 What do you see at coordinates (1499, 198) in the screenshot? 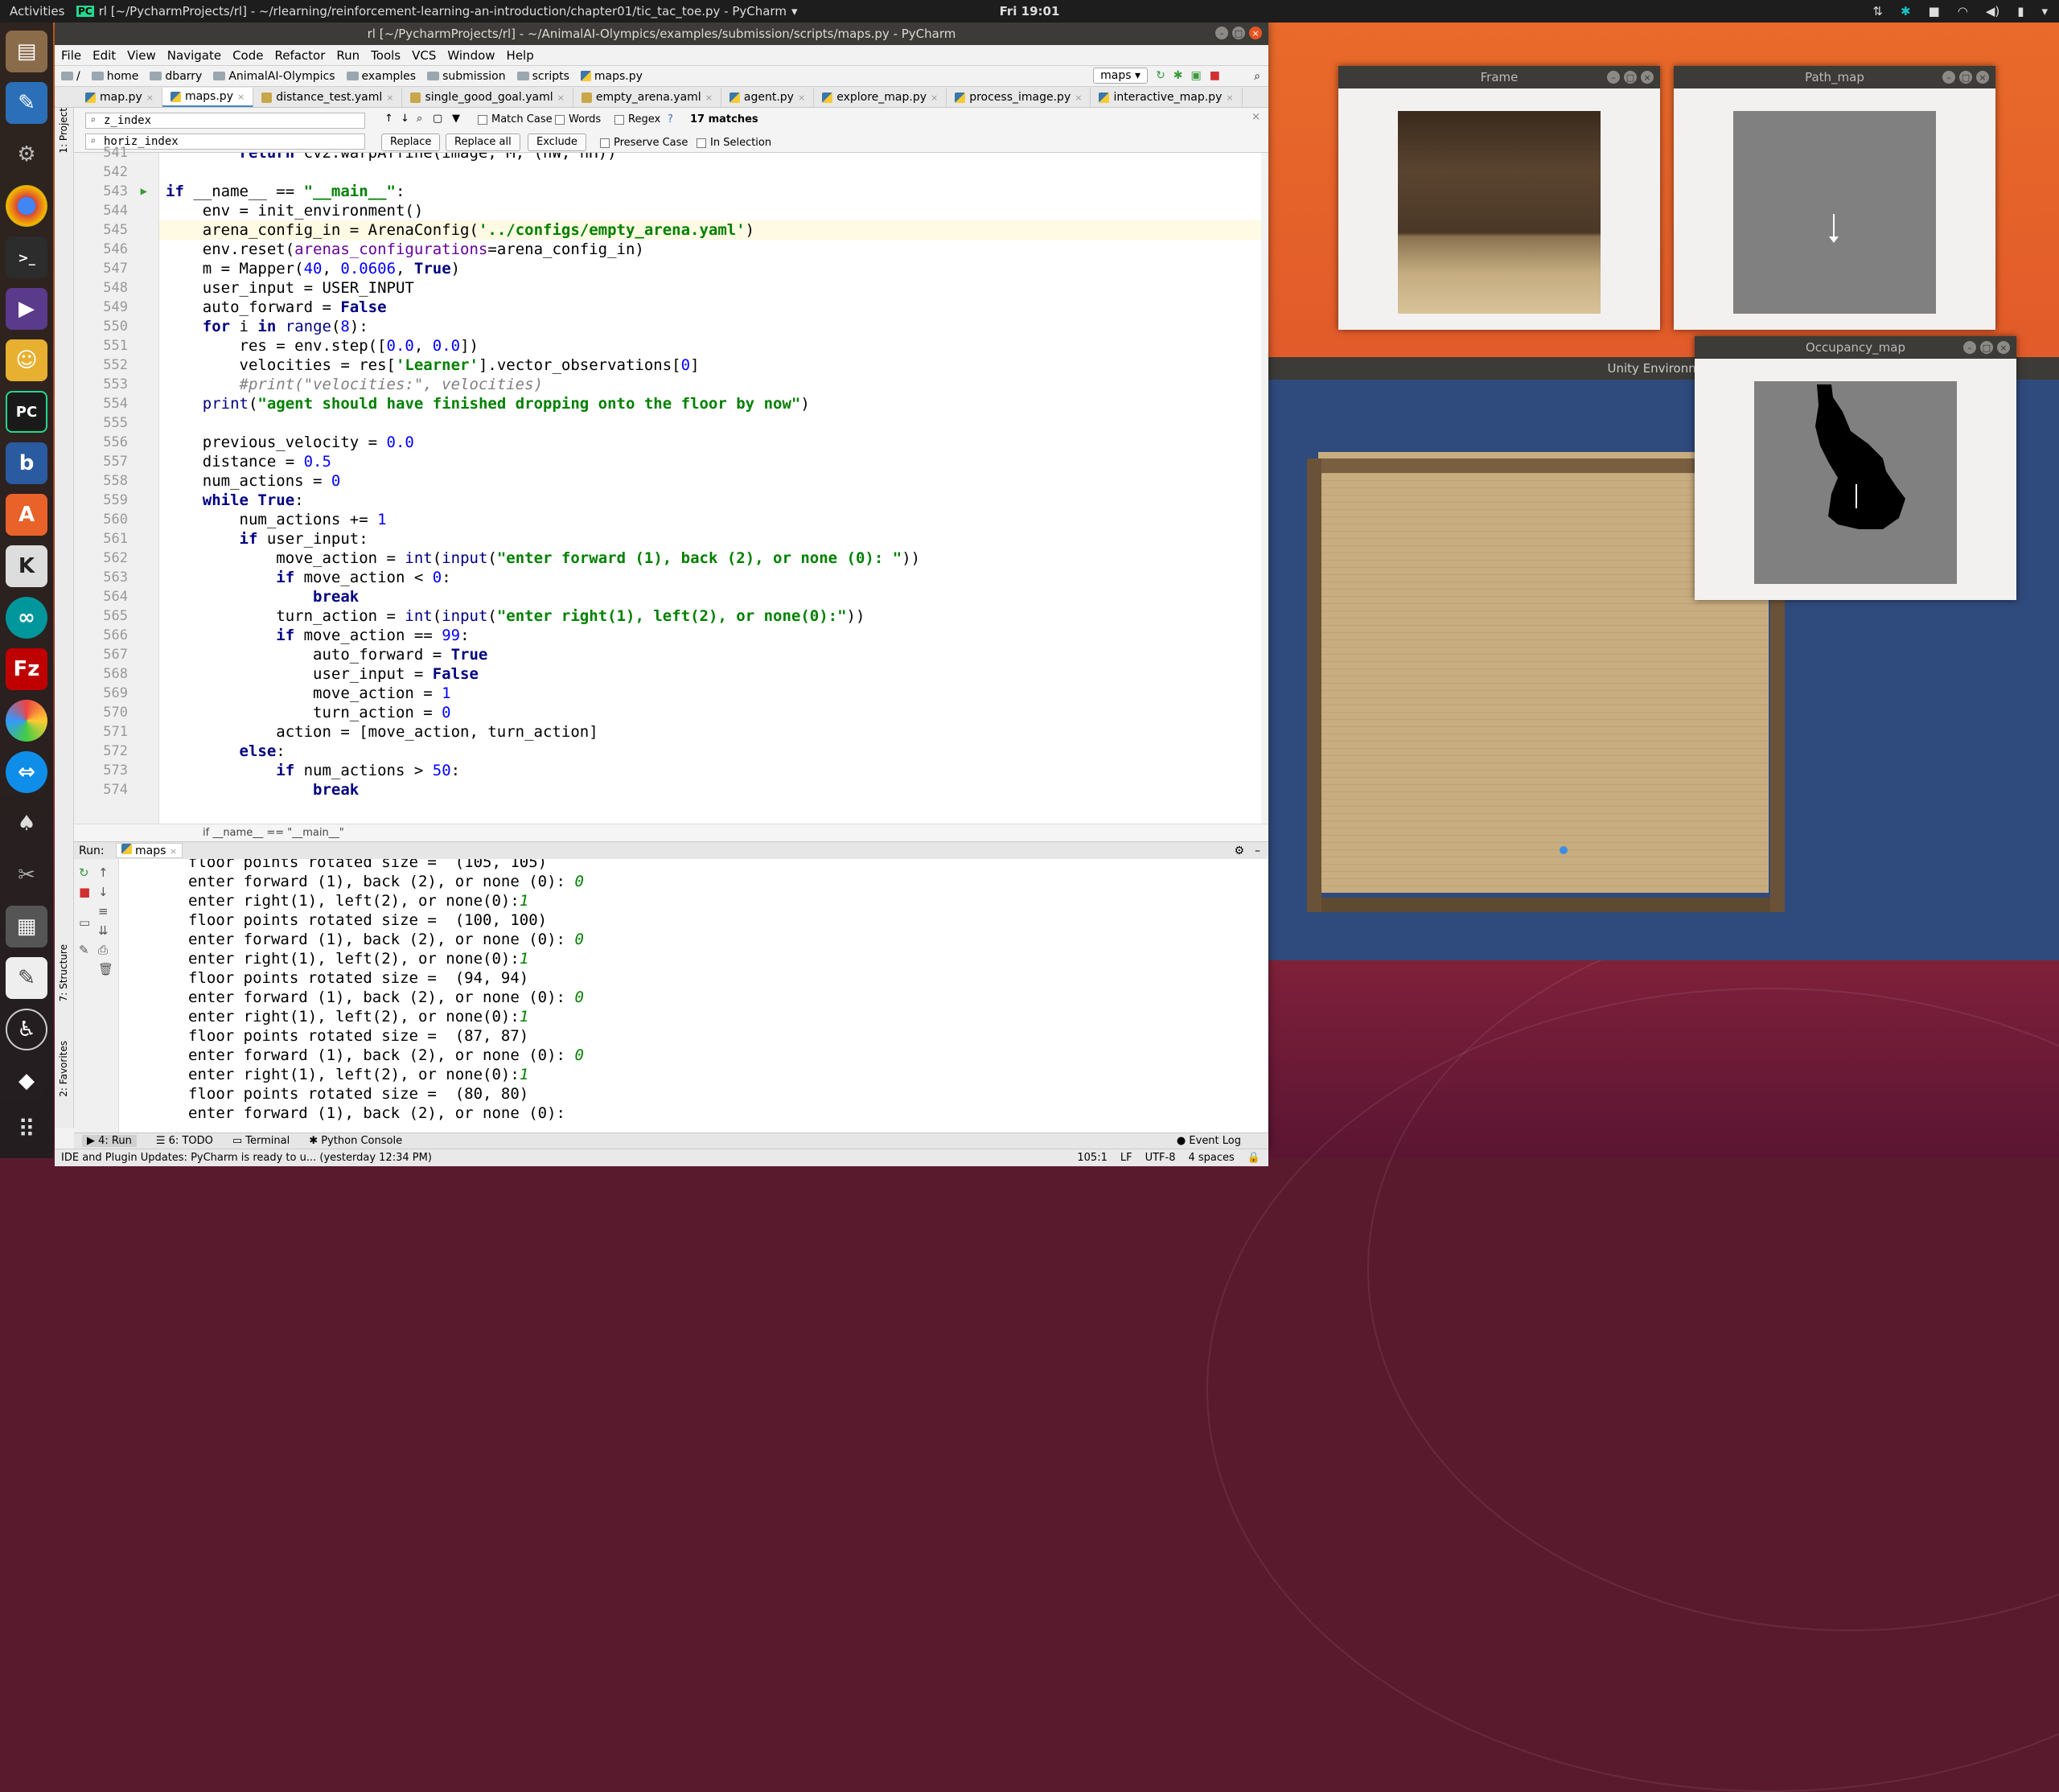
I see `frame-window: Frame – □ ×` at bounding box center [1499, 198].